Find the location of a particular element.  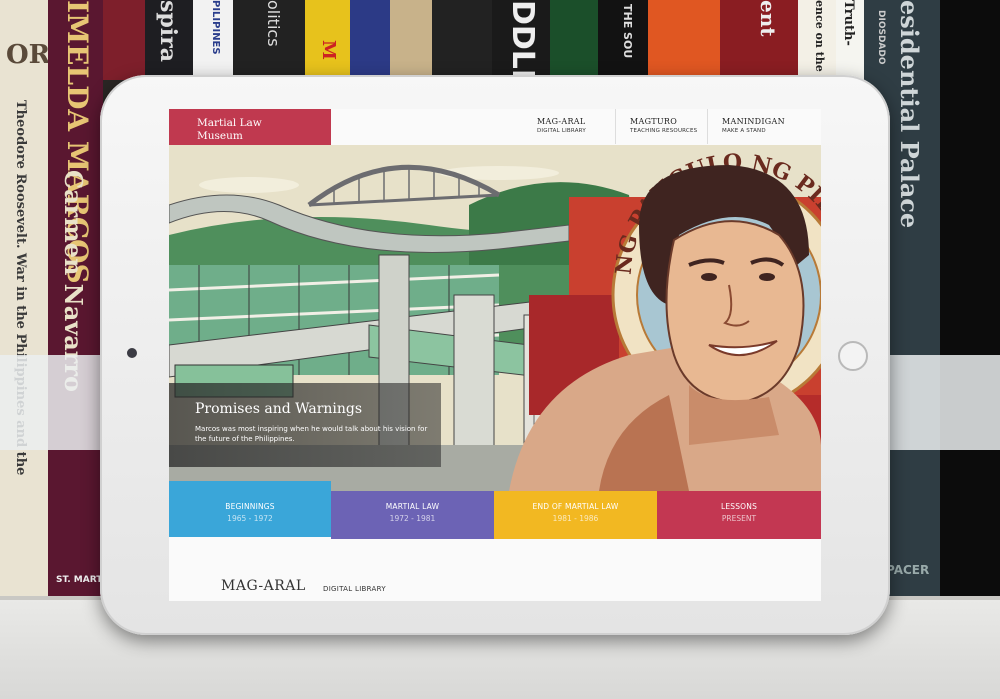

logo-text: Martial Law Museum is located at coordinates (229, 130).